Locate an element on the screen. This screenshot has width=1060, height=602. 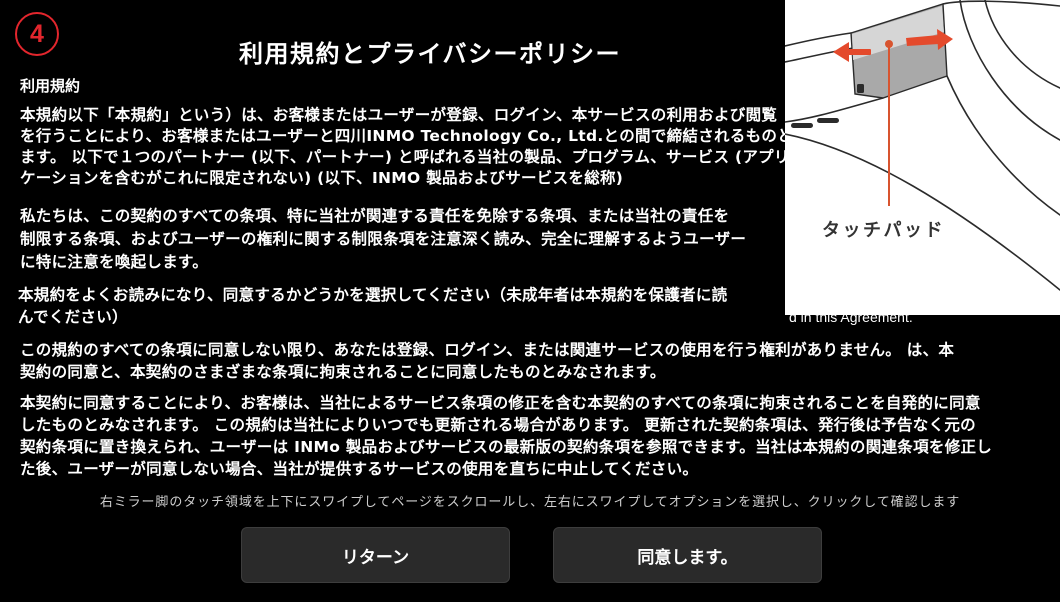
agree-button: 同意します。 is located at coordinates (687, 555).